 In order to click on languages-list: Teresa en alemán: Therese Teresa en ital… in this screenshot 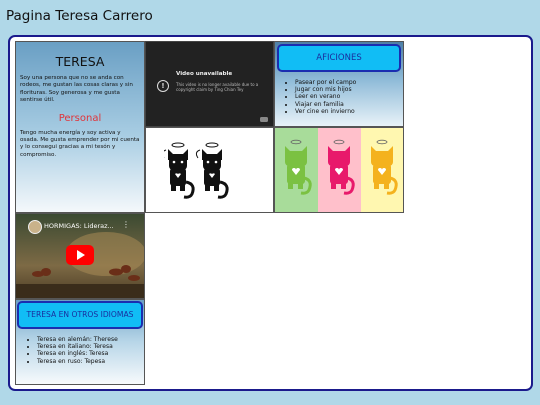, I will do `click(71, 350)`.